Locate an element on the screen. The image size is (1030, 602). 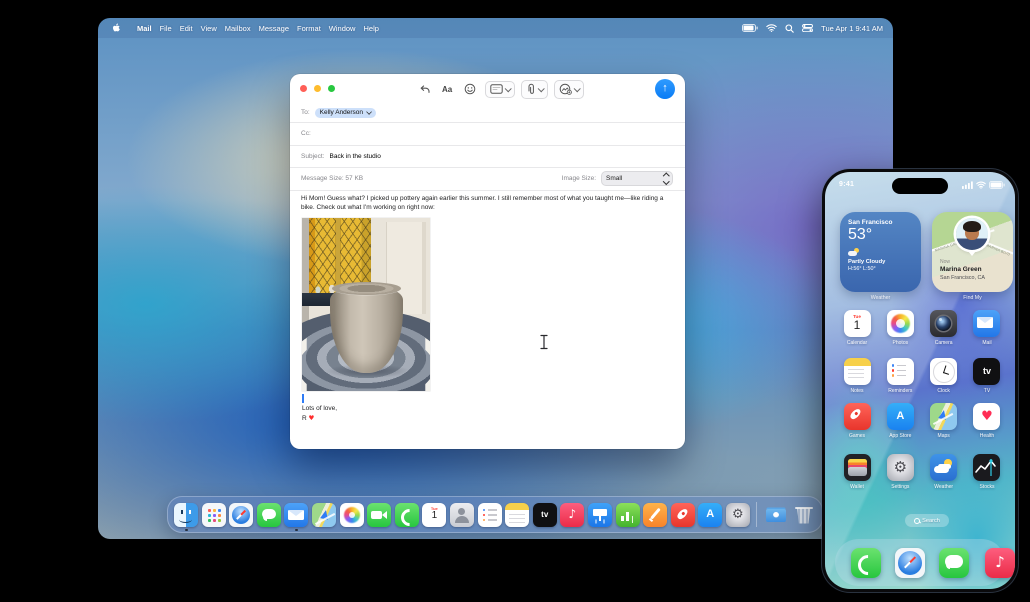
attached-pottery-photo is located at coordinates (366, 304).